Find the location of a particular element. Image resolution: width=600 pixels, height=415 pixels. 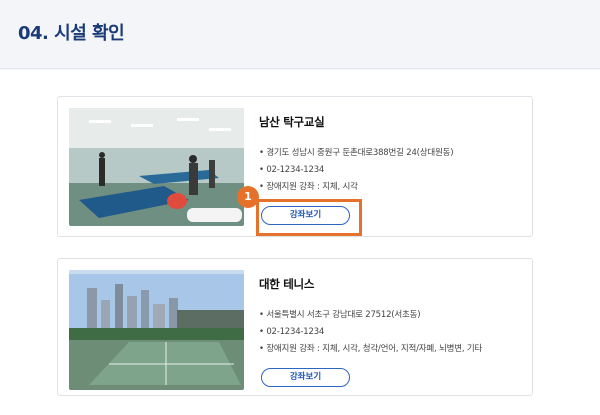

facility-name: 남산 탁구교실 is located at coordinates (292, 122).